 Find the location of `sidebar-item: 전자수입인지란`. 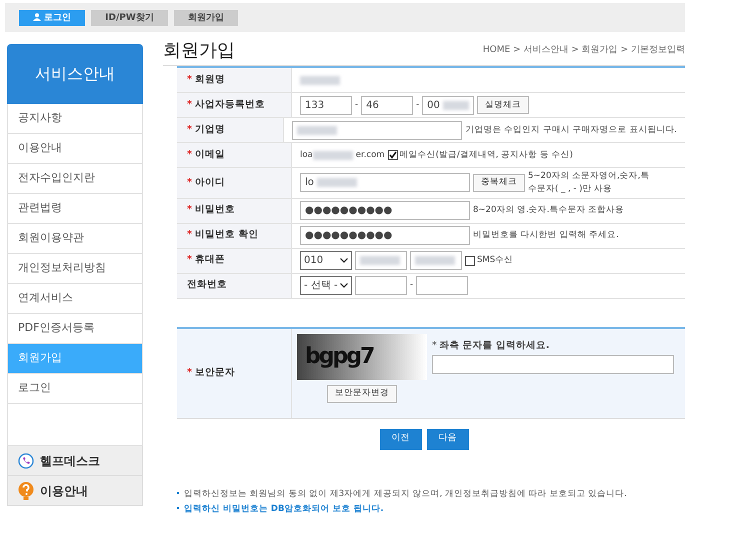

sidebar-item: 전자수입인지란 is located at coordinates (75, 179).